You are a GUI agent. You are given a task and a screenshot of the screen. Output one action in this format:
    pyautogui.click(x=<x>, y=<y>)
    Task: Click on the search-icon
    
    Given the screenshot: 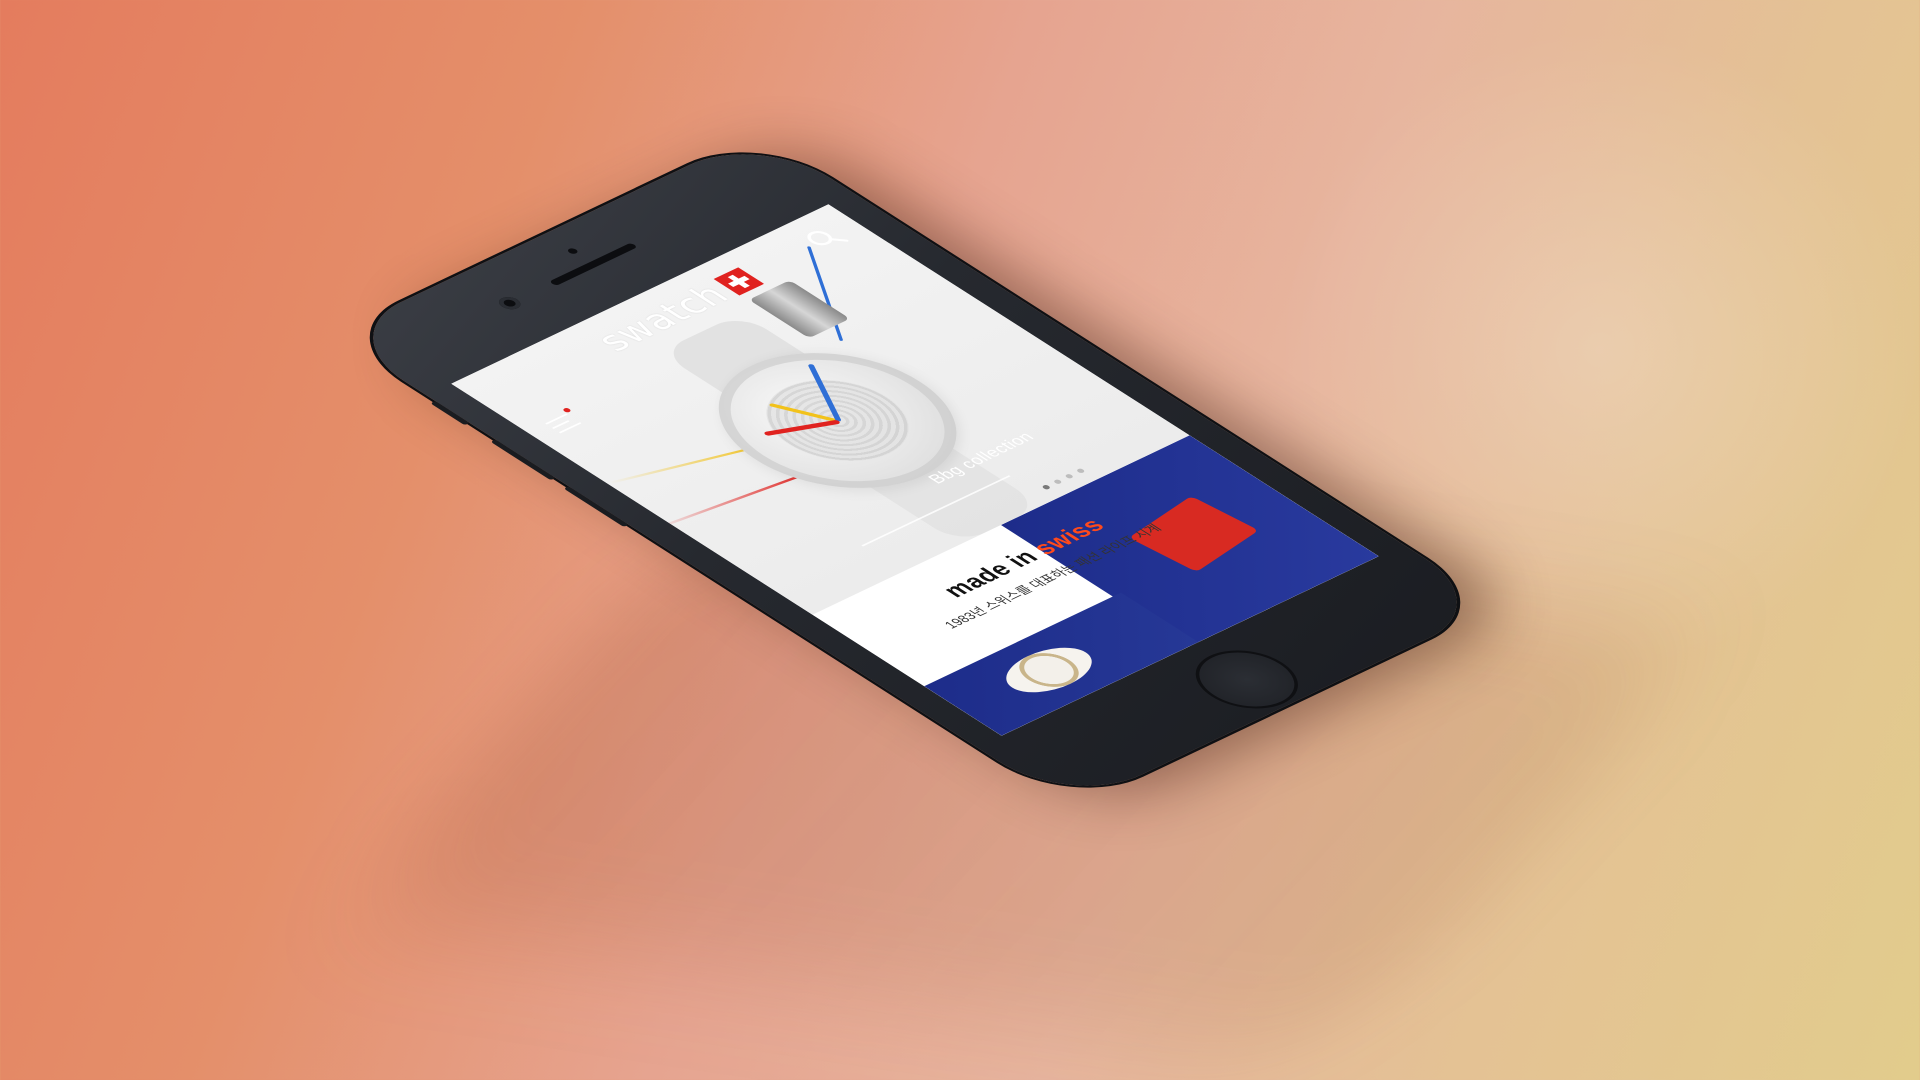 What is the action you would take?
    pyautogui.click(x=828, y=238)
    